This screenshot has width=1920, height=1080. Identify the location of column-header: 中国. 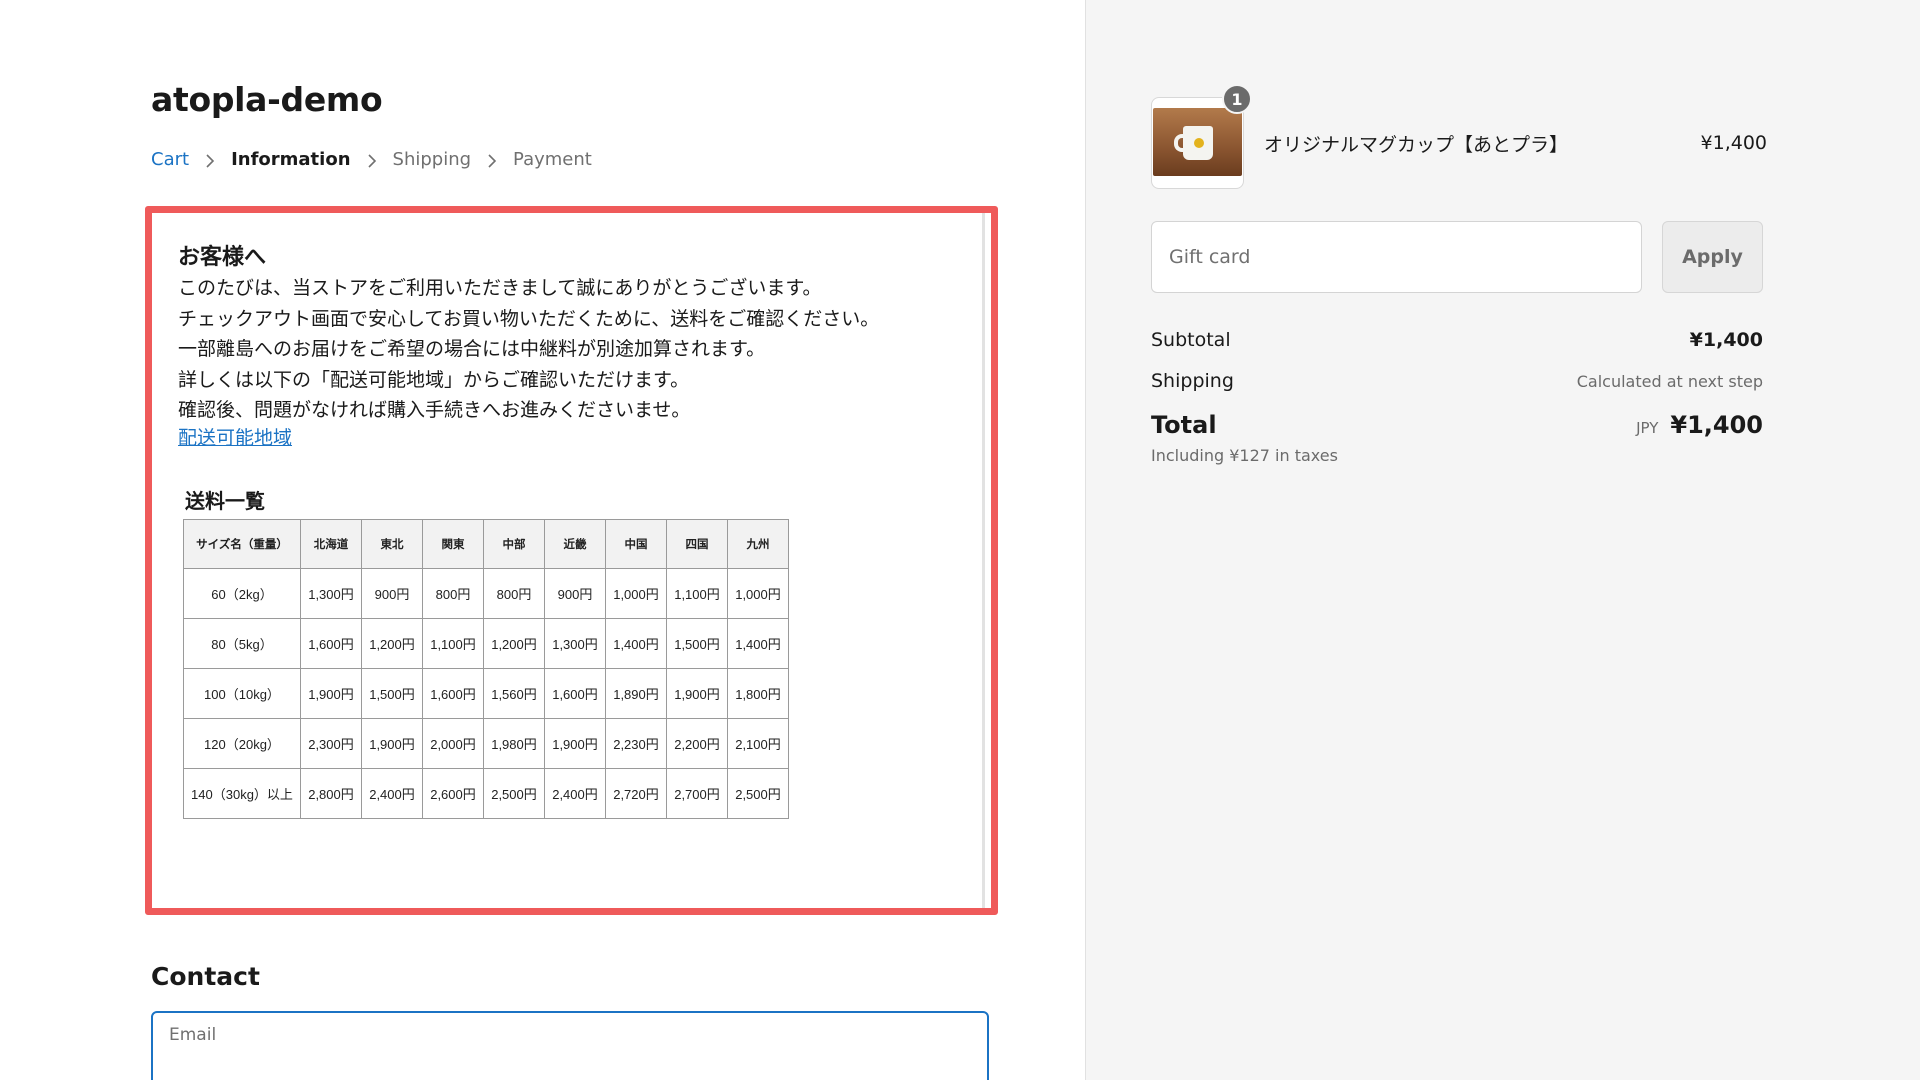
(636, 544).